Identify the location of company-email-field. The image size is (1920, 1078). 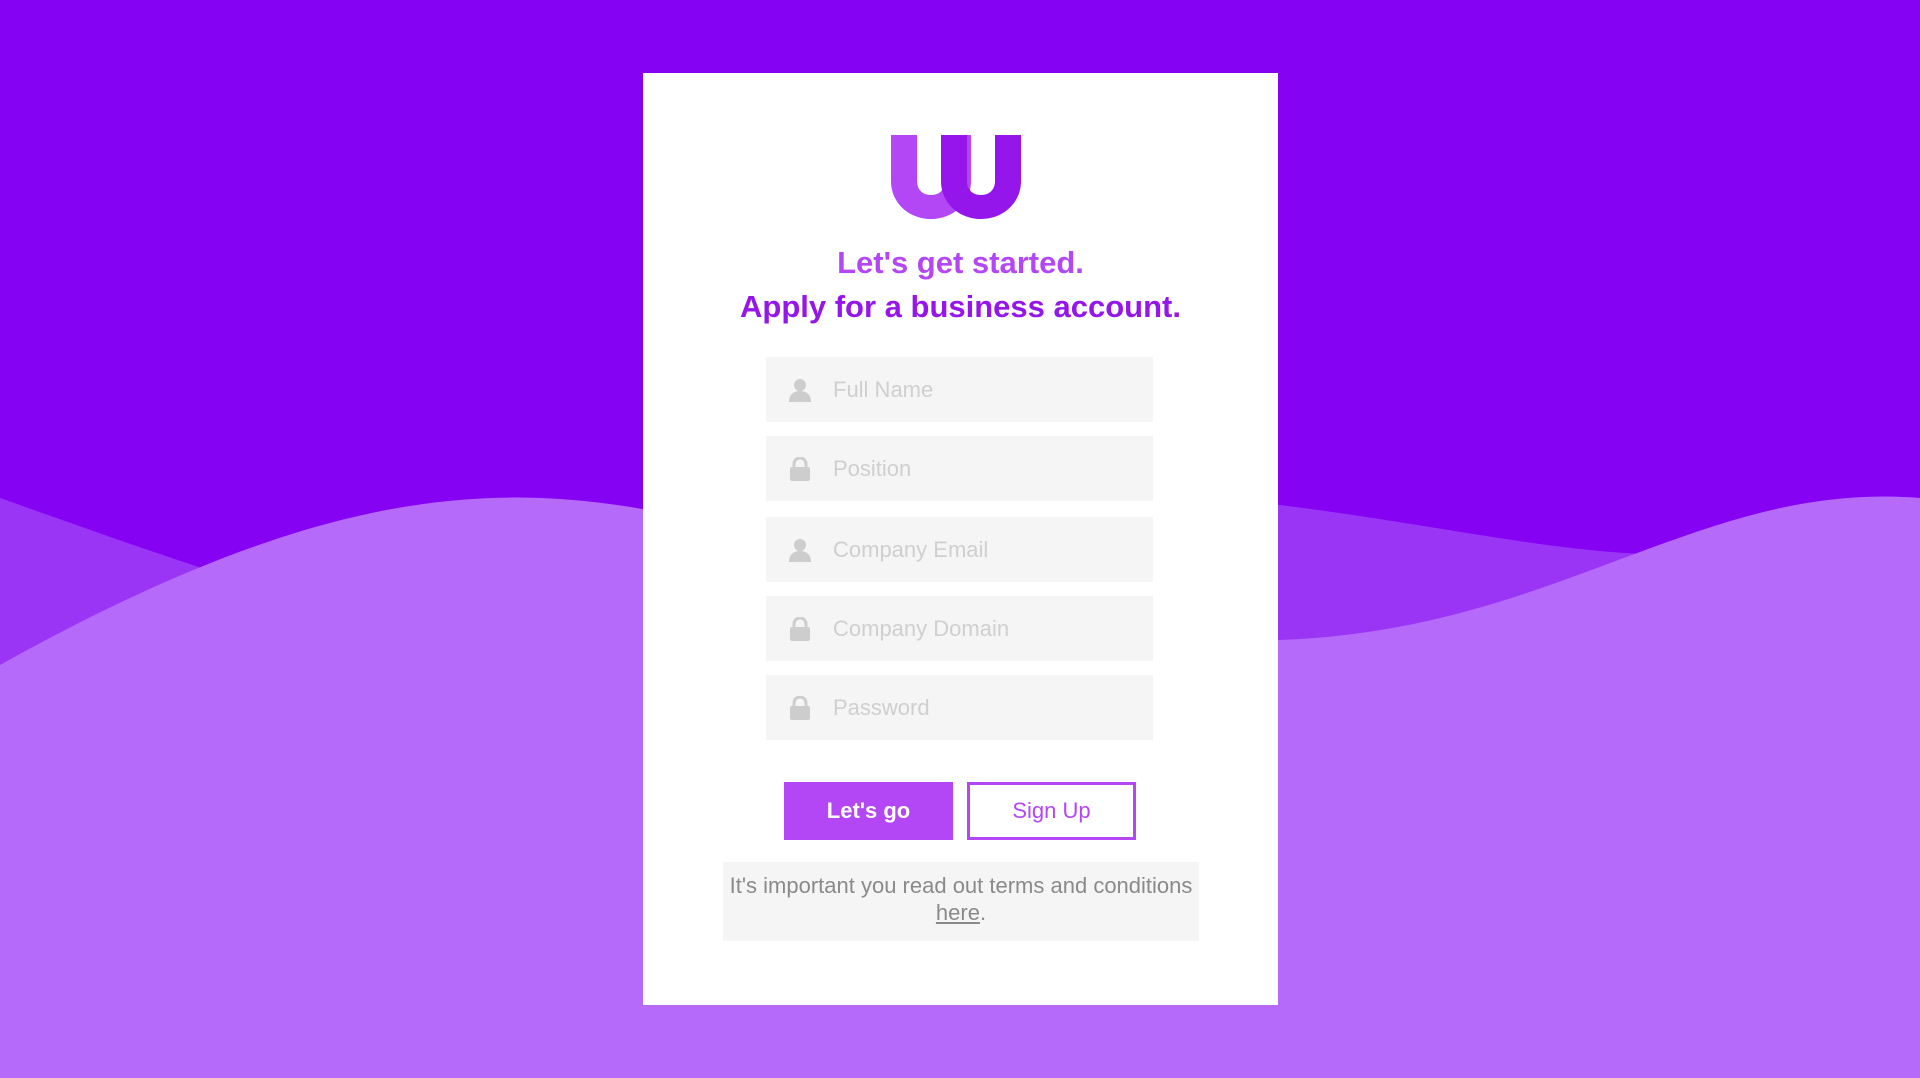
(959, 549).